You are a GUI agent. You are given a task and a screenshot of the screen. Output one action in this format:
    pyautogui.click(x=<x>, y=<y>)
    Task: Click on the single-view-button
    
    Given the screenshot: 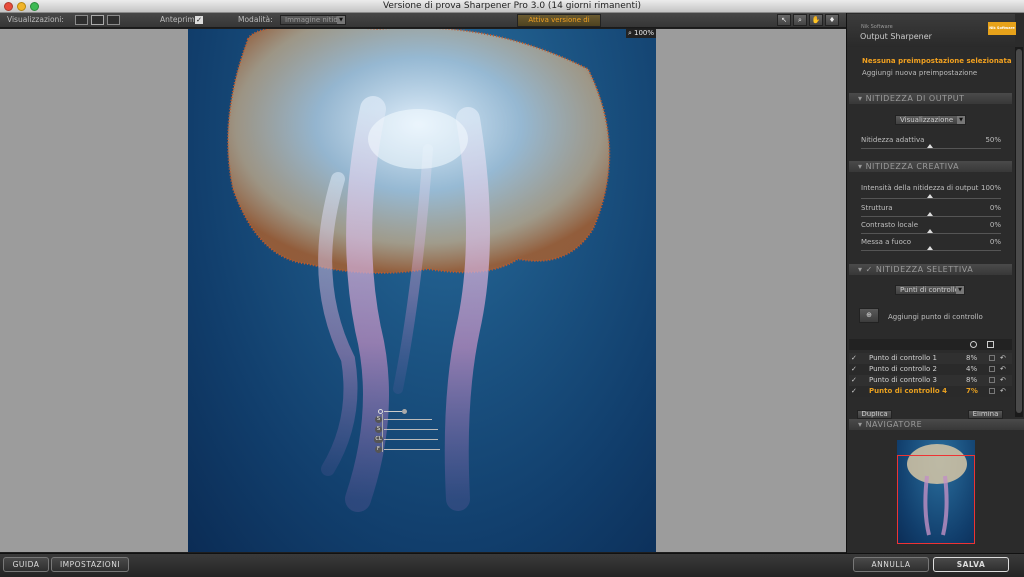 What is the action you would take?
    pyautogui.click(x=81, y=20)
    